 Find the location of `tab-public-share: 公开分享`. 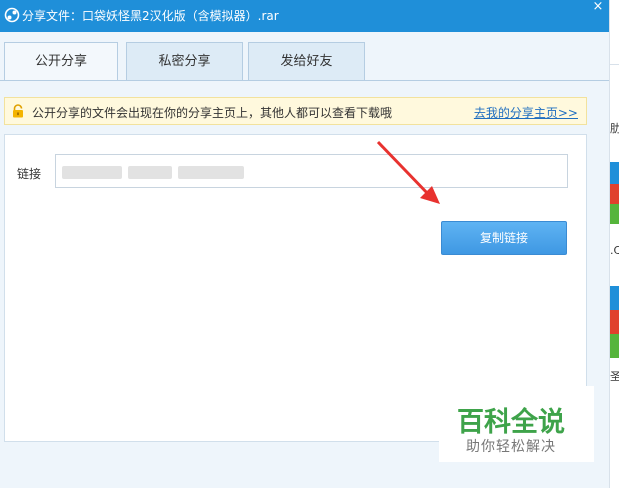

tab-public-share: 公开分享 is located at coordinates (61, 61).